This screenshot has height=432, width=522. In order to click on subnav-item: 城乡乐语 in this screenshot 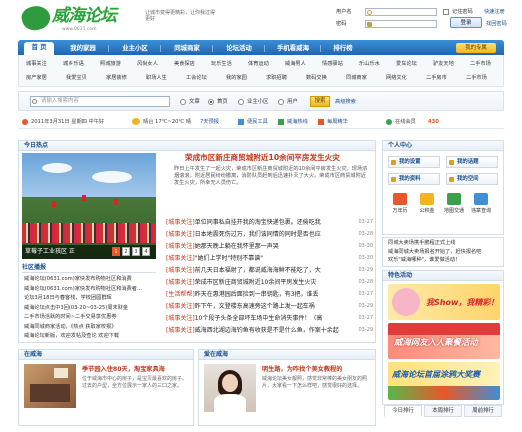, I will do `click(73, 64)`.